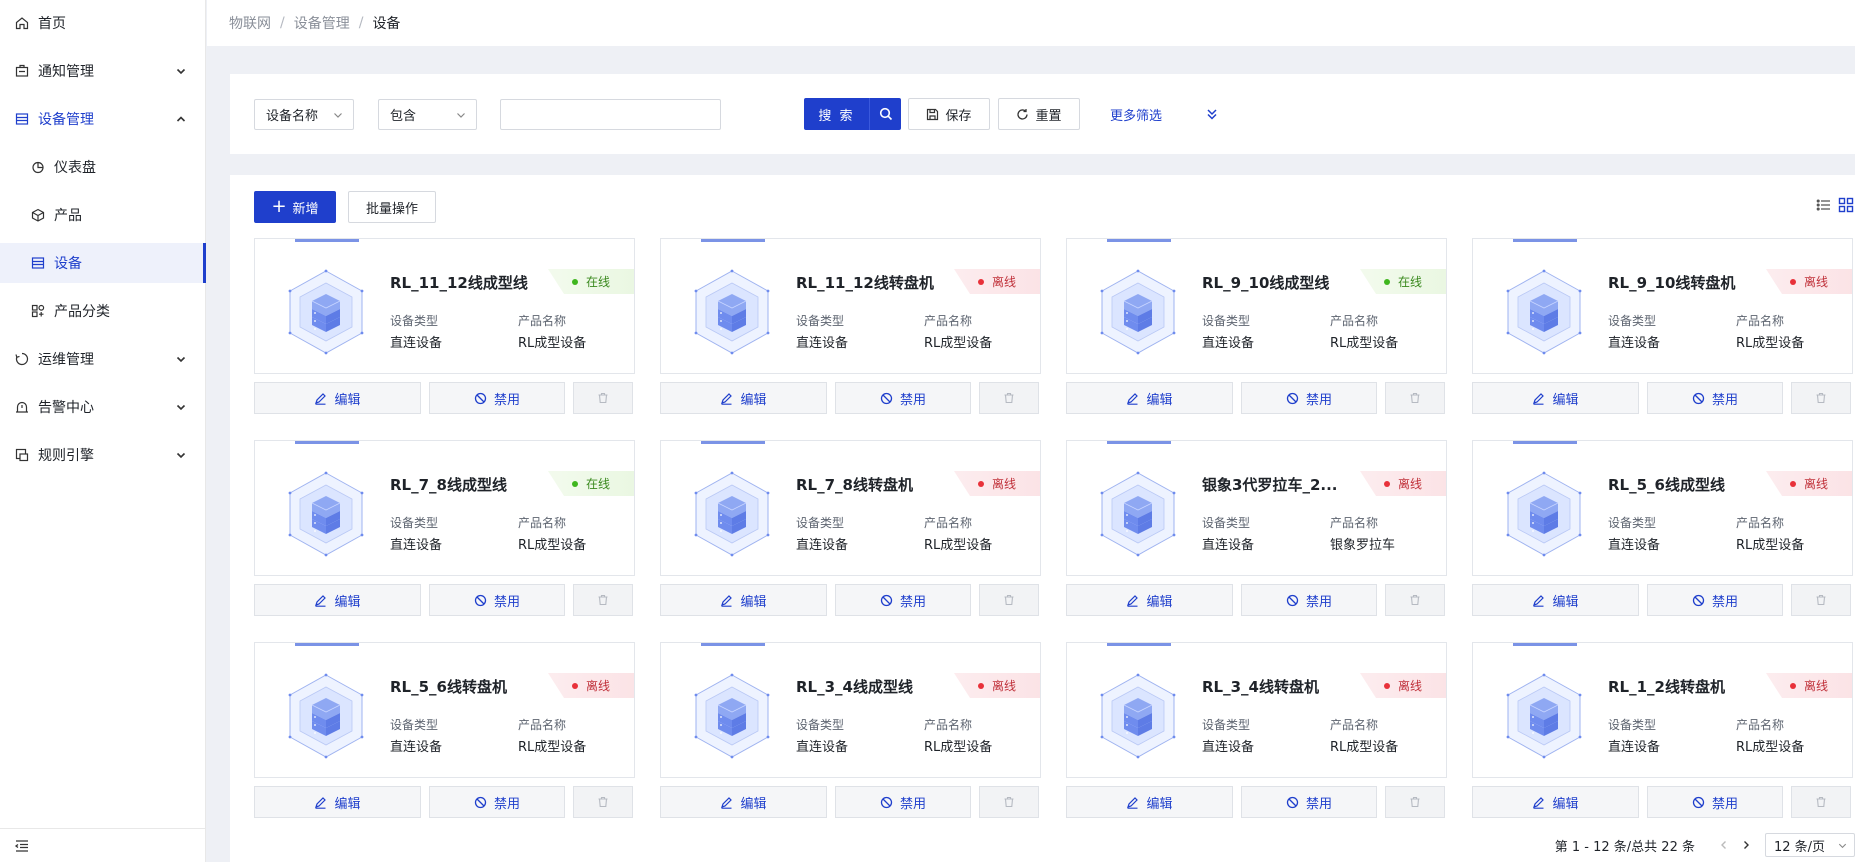 This screenshot has height=862, width=1855. I want to click on device-card: RL_3_4线成型线 离线 设备类型 产品名称 直连设备 RL成型设备, so click(850, 710).